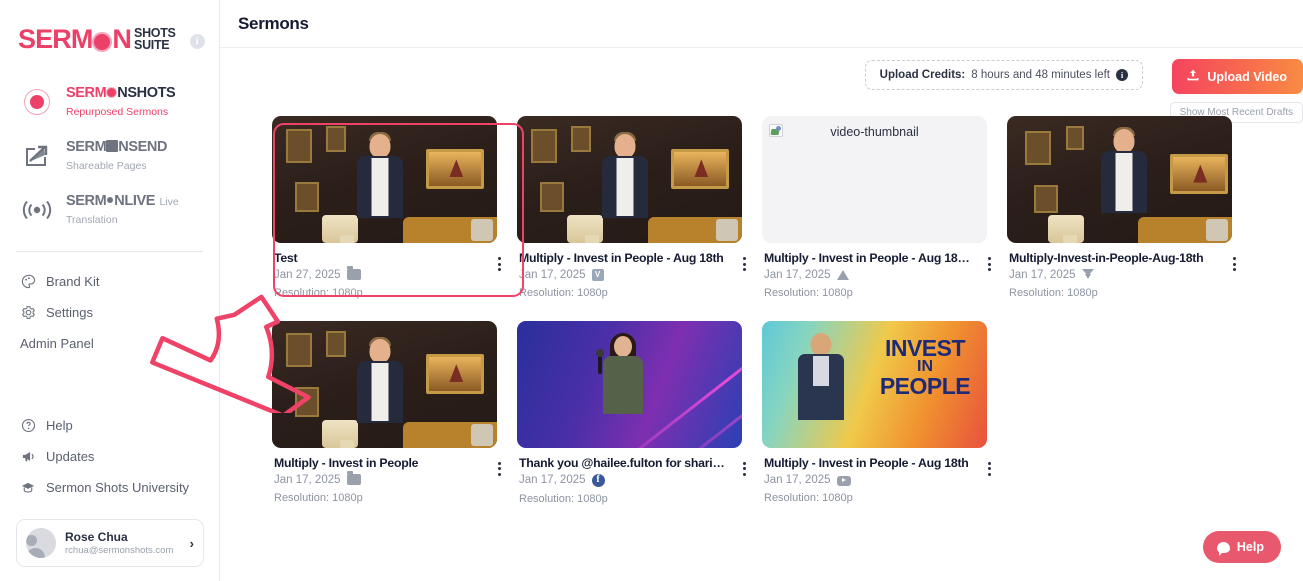  I want to click on sidebar-divider, so click(109, 251).